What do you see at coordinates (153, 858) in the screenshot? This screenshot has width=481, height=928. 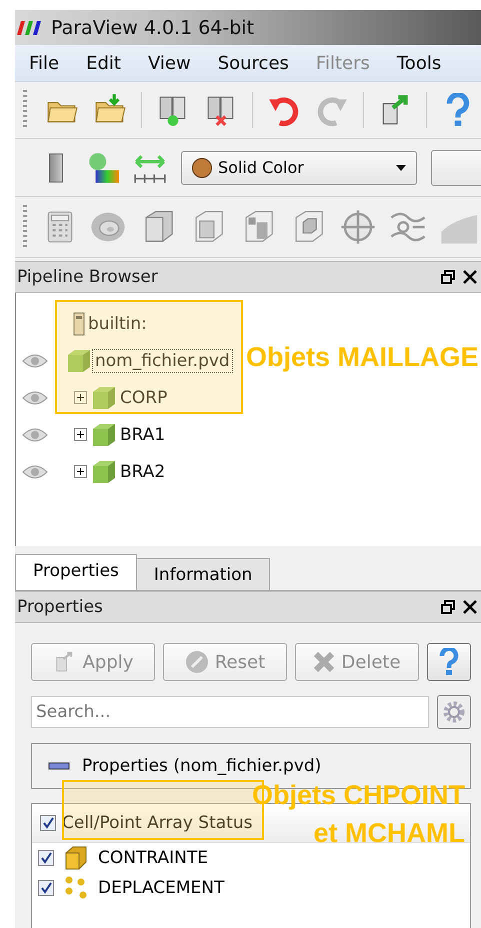 I see `array-name: CONTRAINTE` at bounding box center [153, 858].